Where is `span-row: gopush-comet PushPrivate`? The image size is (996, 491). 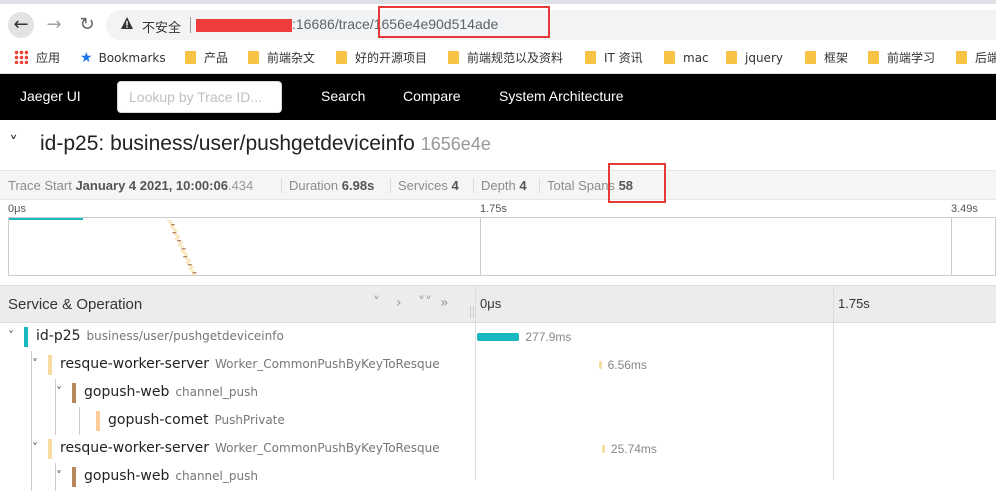
span-row: gopush-comet PushPrivate is located at coordinates (498, 421).